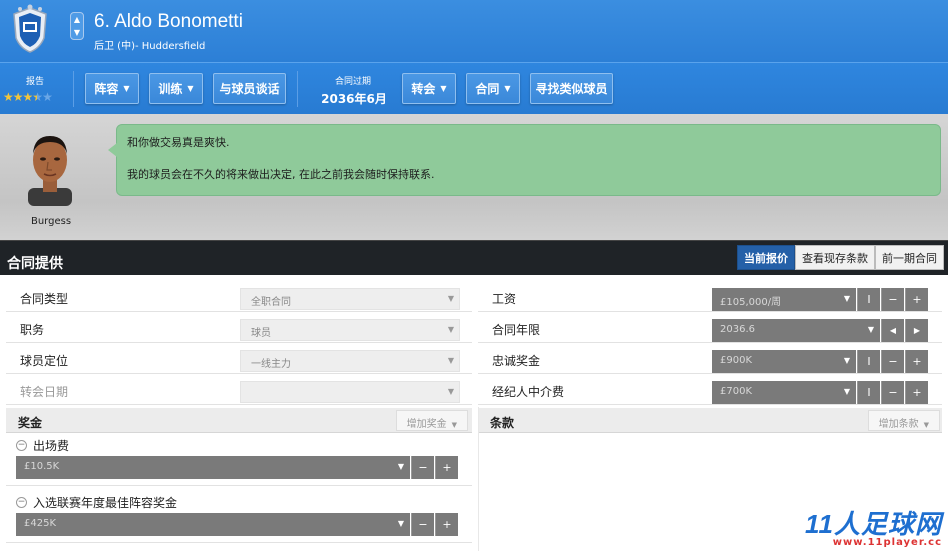 Image resolution: width=948 pixels, height=551 pixels. What do you see at coordinates (51, 446) in the screenshot?
I see `appearance-fee-label: 出场费` at bounding box center [51, 446].